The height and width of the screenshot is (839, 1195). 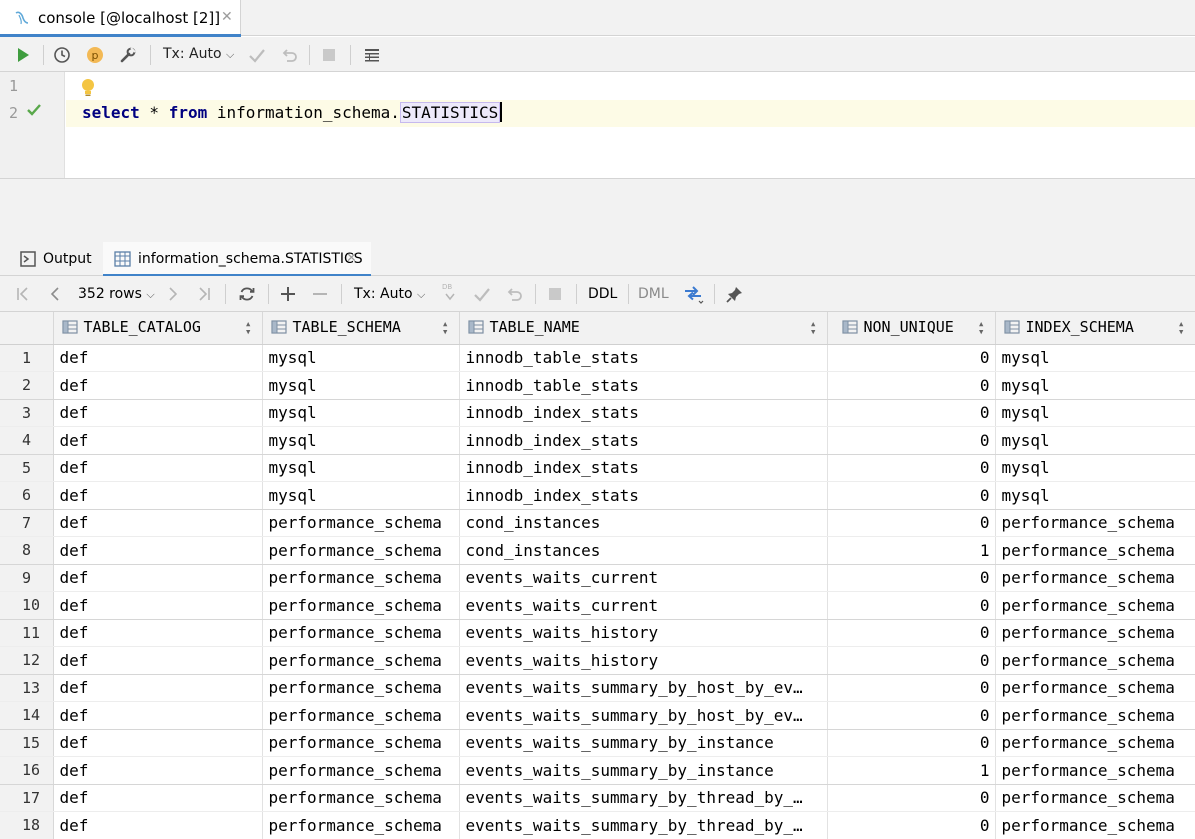 I want to click on table-row: 2 def mysql innodb_table_stats 0 mysql, so click(x=597, y=385).